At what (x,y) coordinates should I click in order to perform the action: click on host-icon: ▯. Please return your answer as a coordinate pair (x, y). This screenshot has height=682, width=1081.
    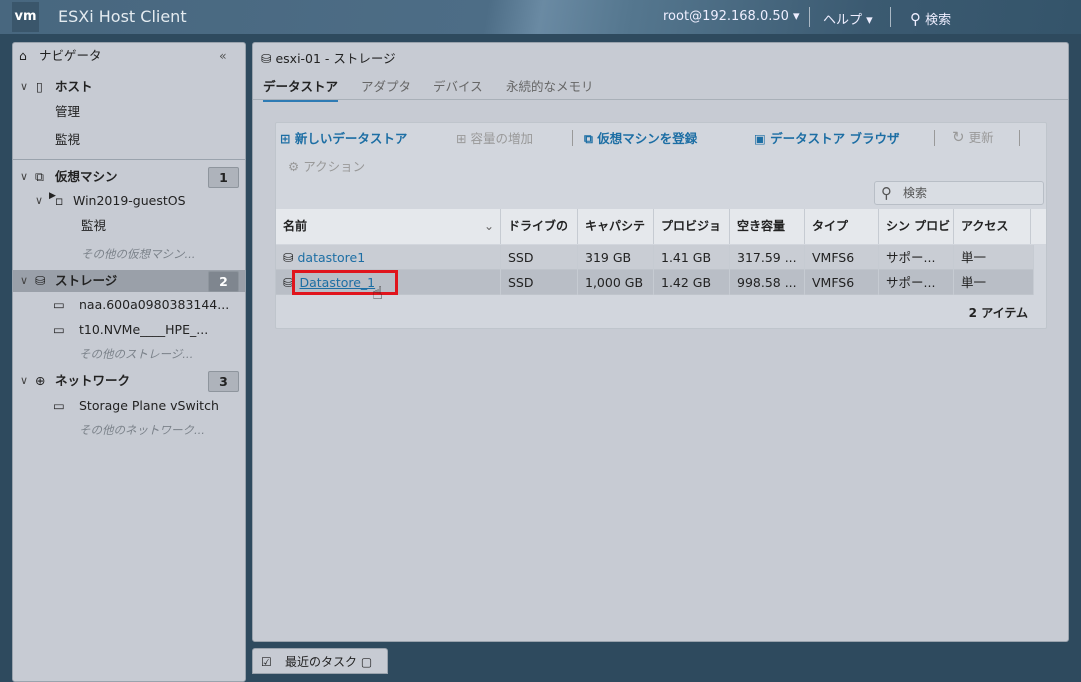
    Looking at the image, I should click on (39, 86).